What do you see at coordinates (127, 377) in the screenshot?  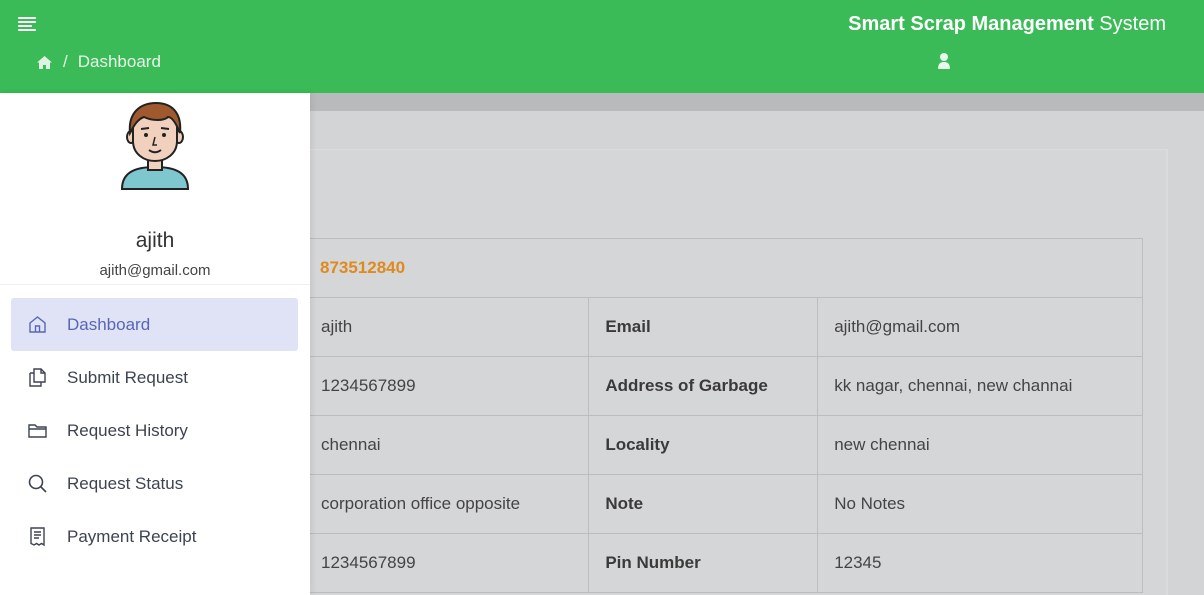 I see `sidebar-item-label: Submit Request` at bounding box center [127, 377].